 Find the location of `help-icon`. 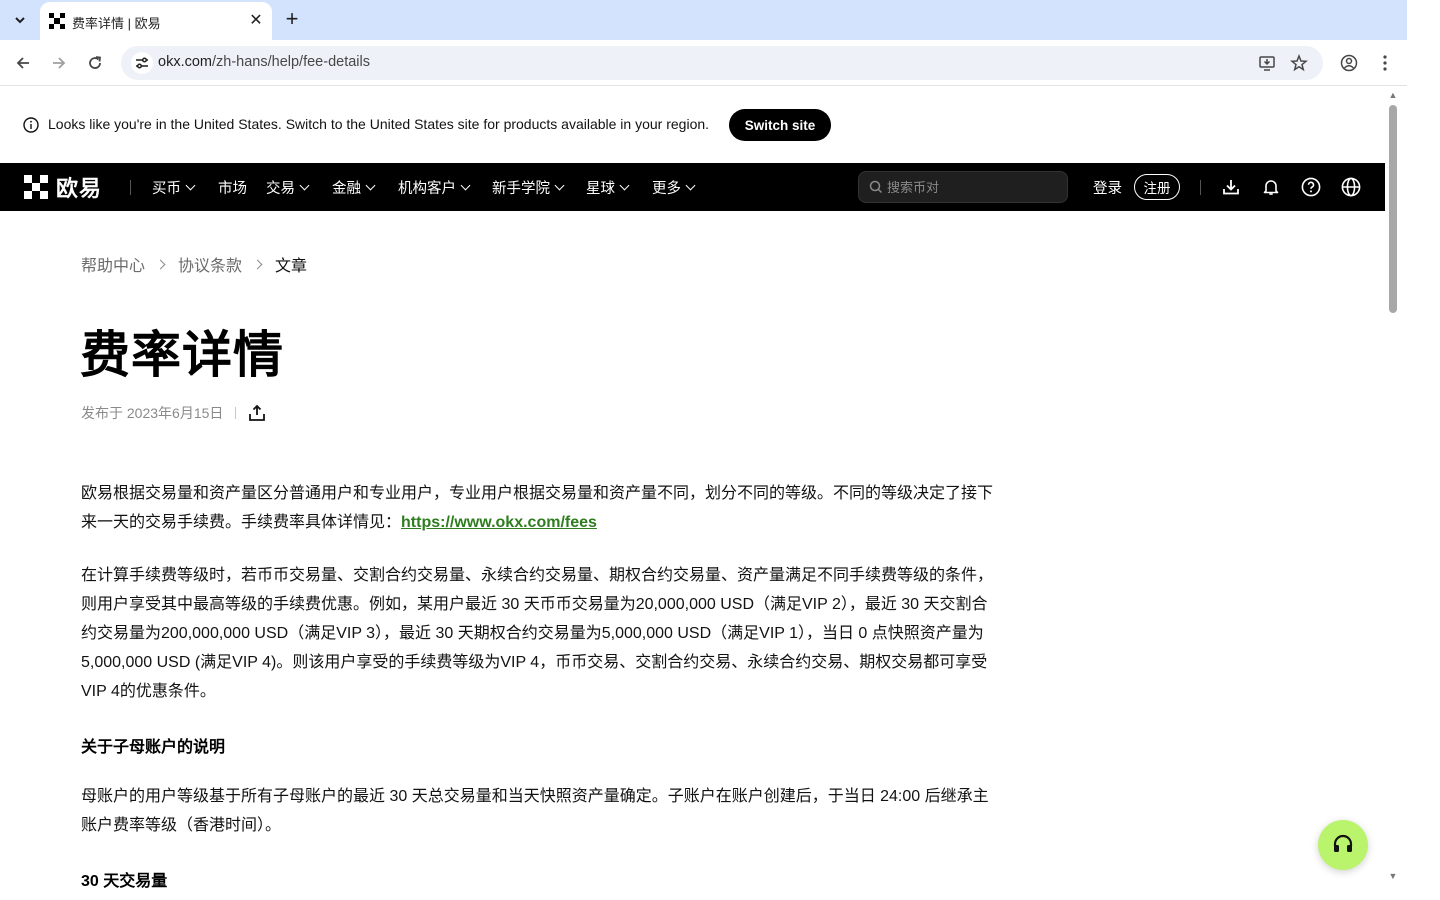

help-icon is located at coordinates (1311, 187).